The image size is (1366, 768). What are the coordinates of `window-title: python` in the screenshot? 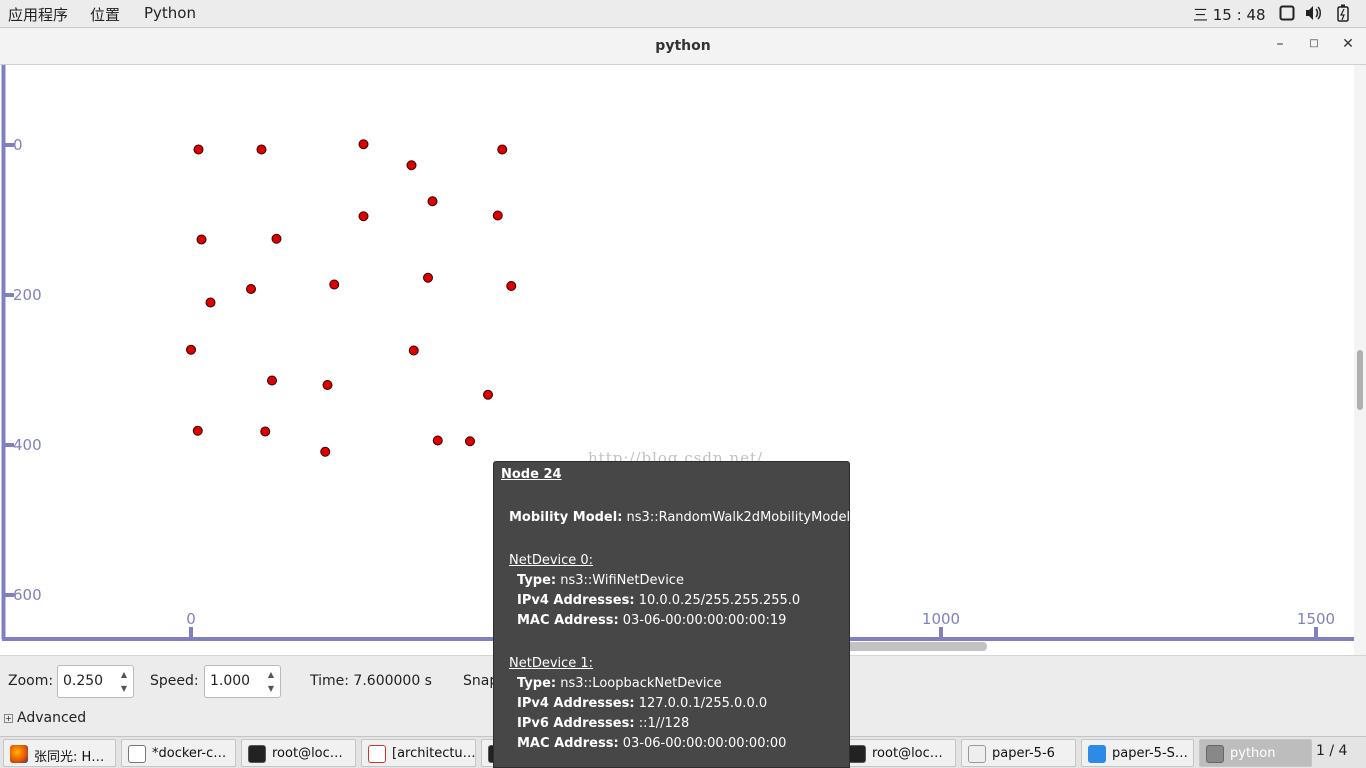 It's located at (683, 46).